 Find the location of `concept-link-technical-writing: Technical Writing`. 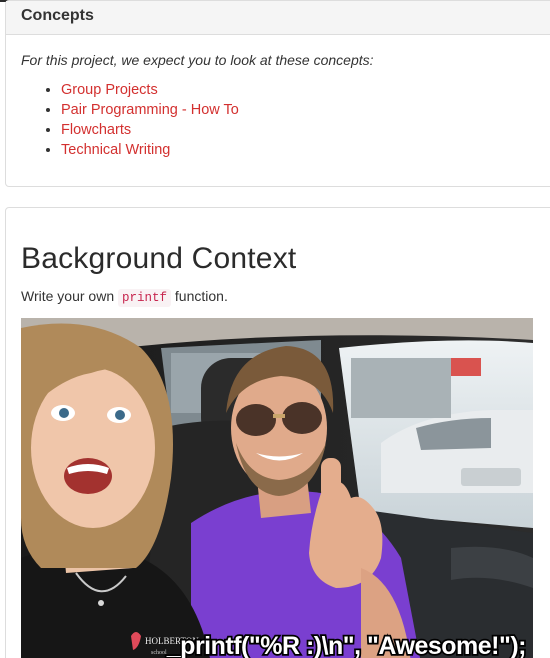

concept-link-technical-writing: Technical Writing is located at coordinates (115, 150).